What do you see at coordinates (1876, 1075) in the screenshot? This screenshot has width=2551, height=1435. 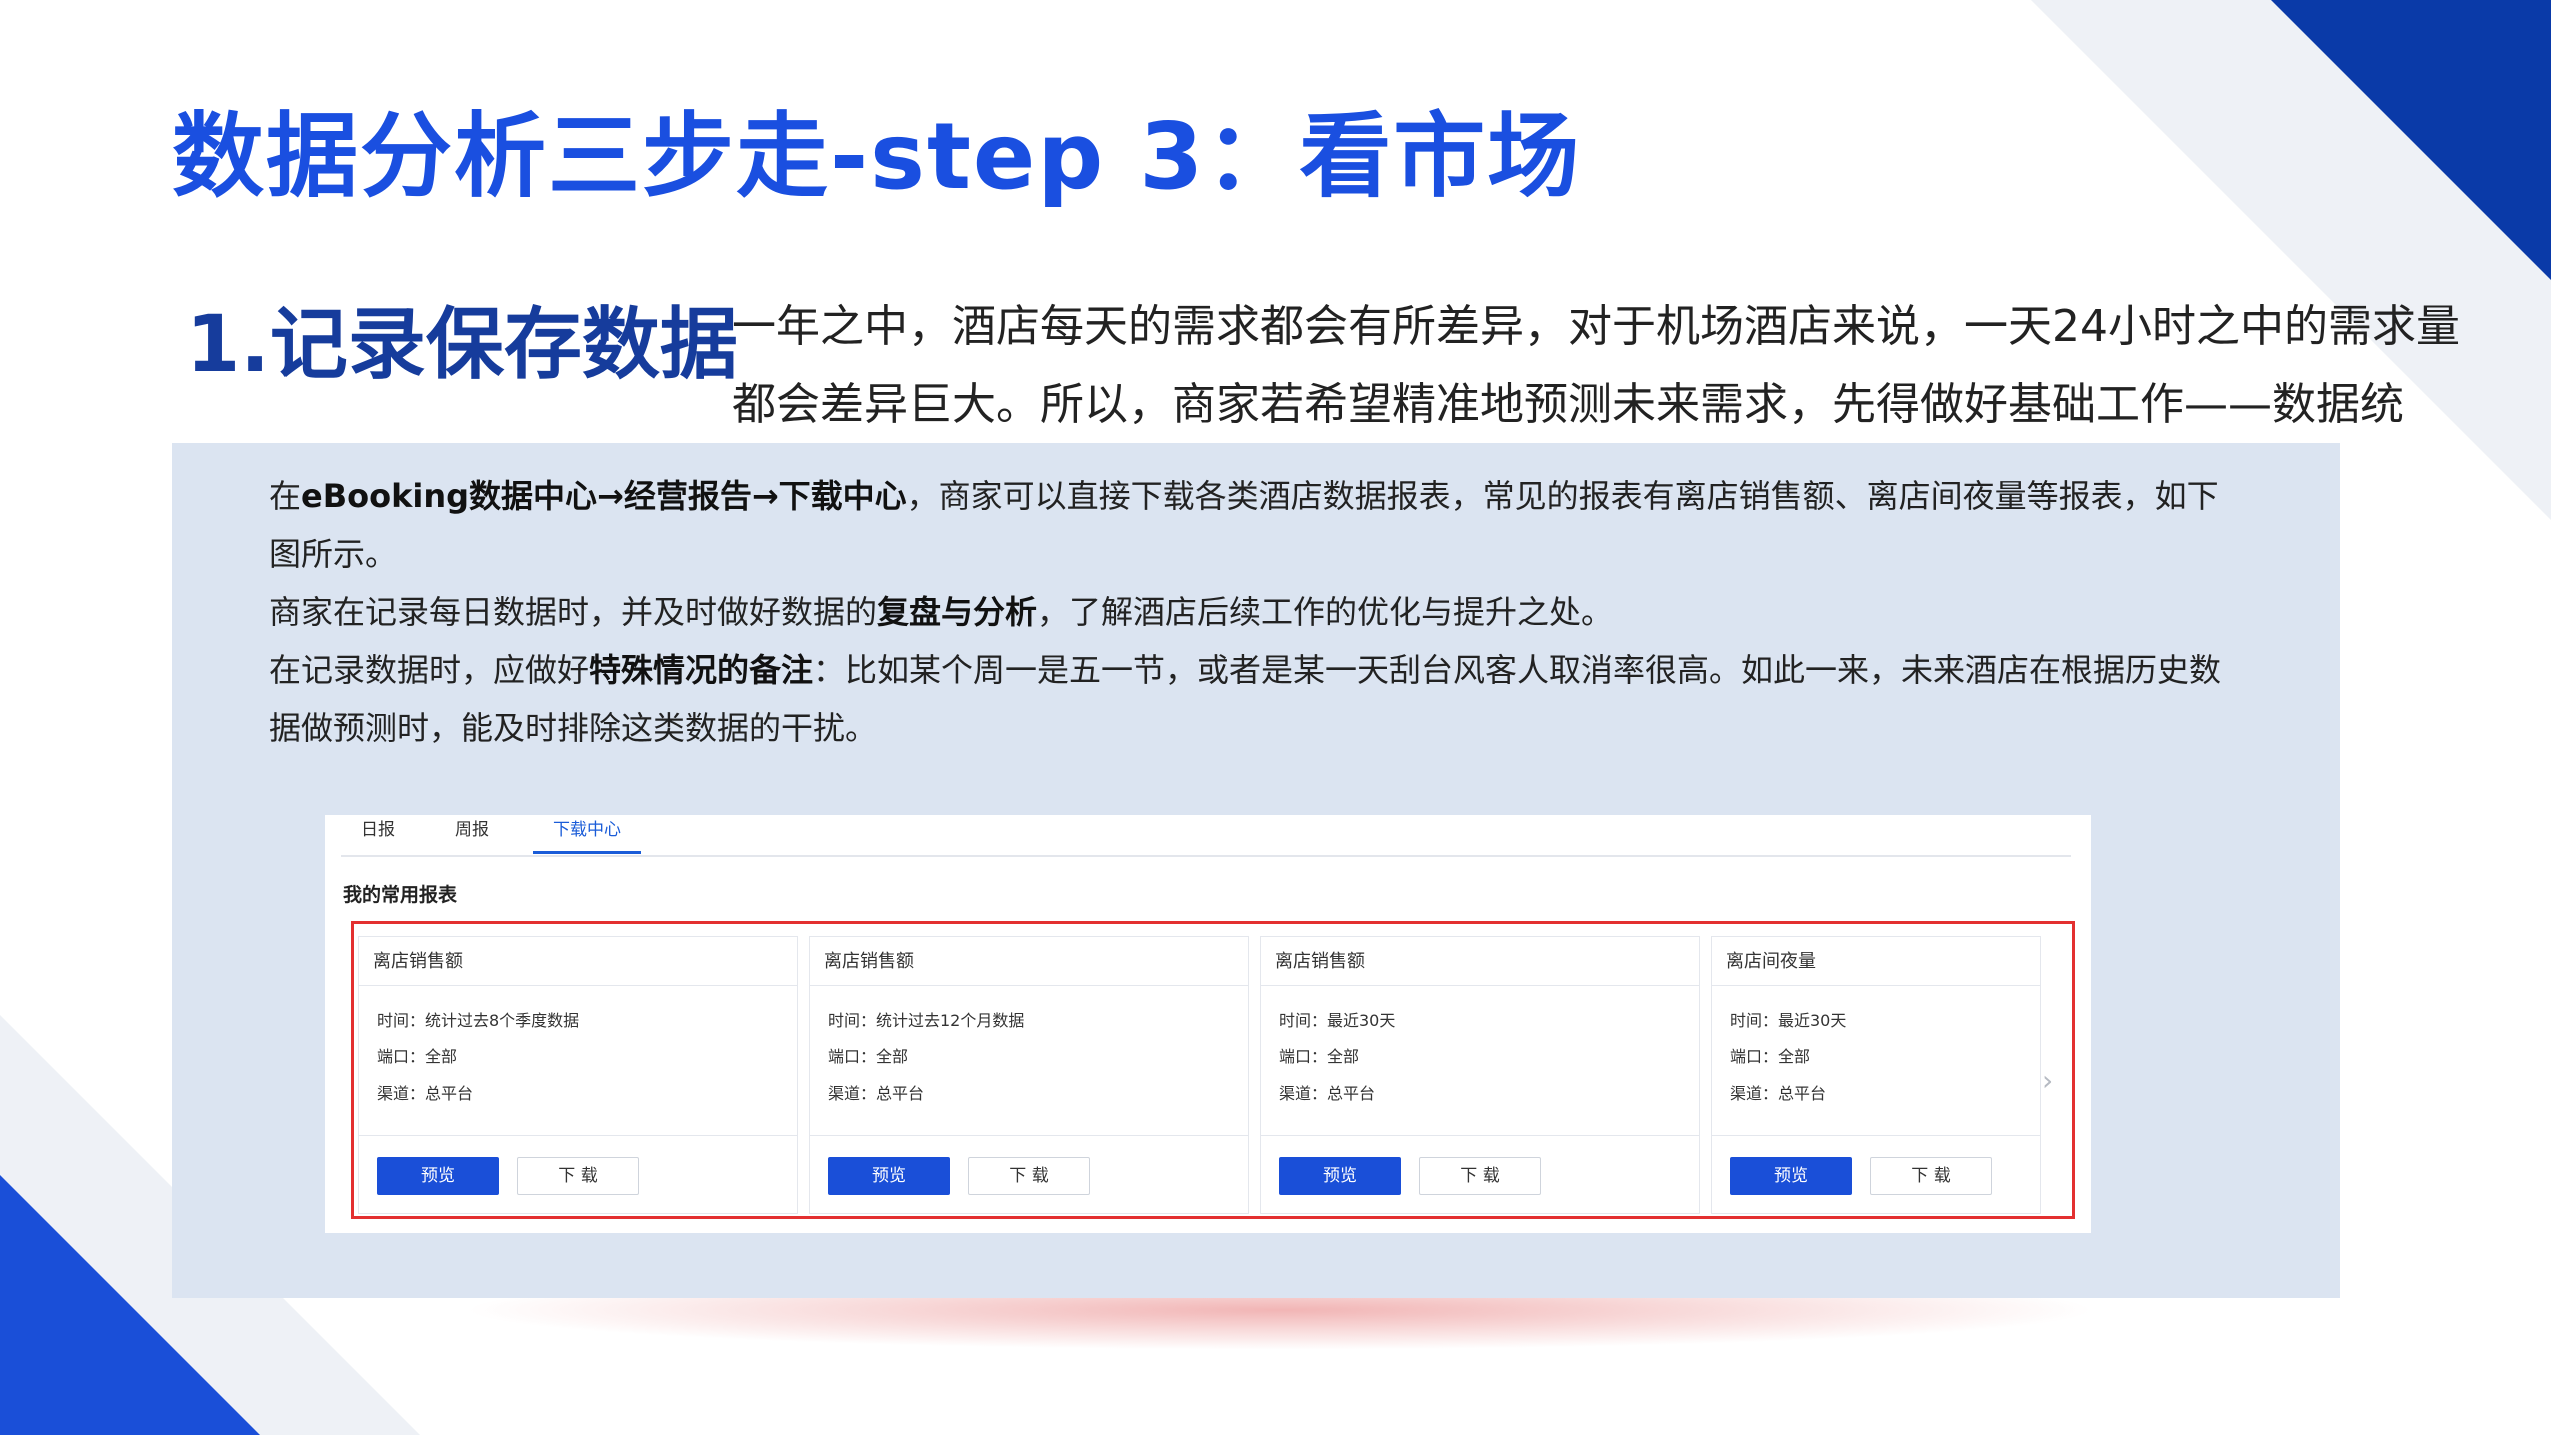 I see `report-card: 离店间夜量 时间：最近30天 端口：全部 渠道：总平台 预览 下 载` at bounding box center [1876, 1075].